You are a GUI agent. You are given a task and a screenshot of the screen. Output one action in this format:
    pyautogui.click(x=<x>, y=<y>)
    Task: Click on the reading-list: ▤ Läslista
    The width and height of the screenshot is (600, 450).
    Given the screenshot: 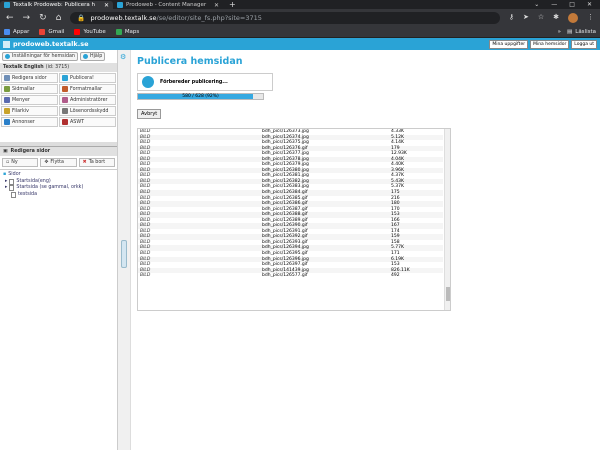 What is the action you would take?
    pyautogui.click(x=581, y=32)
    